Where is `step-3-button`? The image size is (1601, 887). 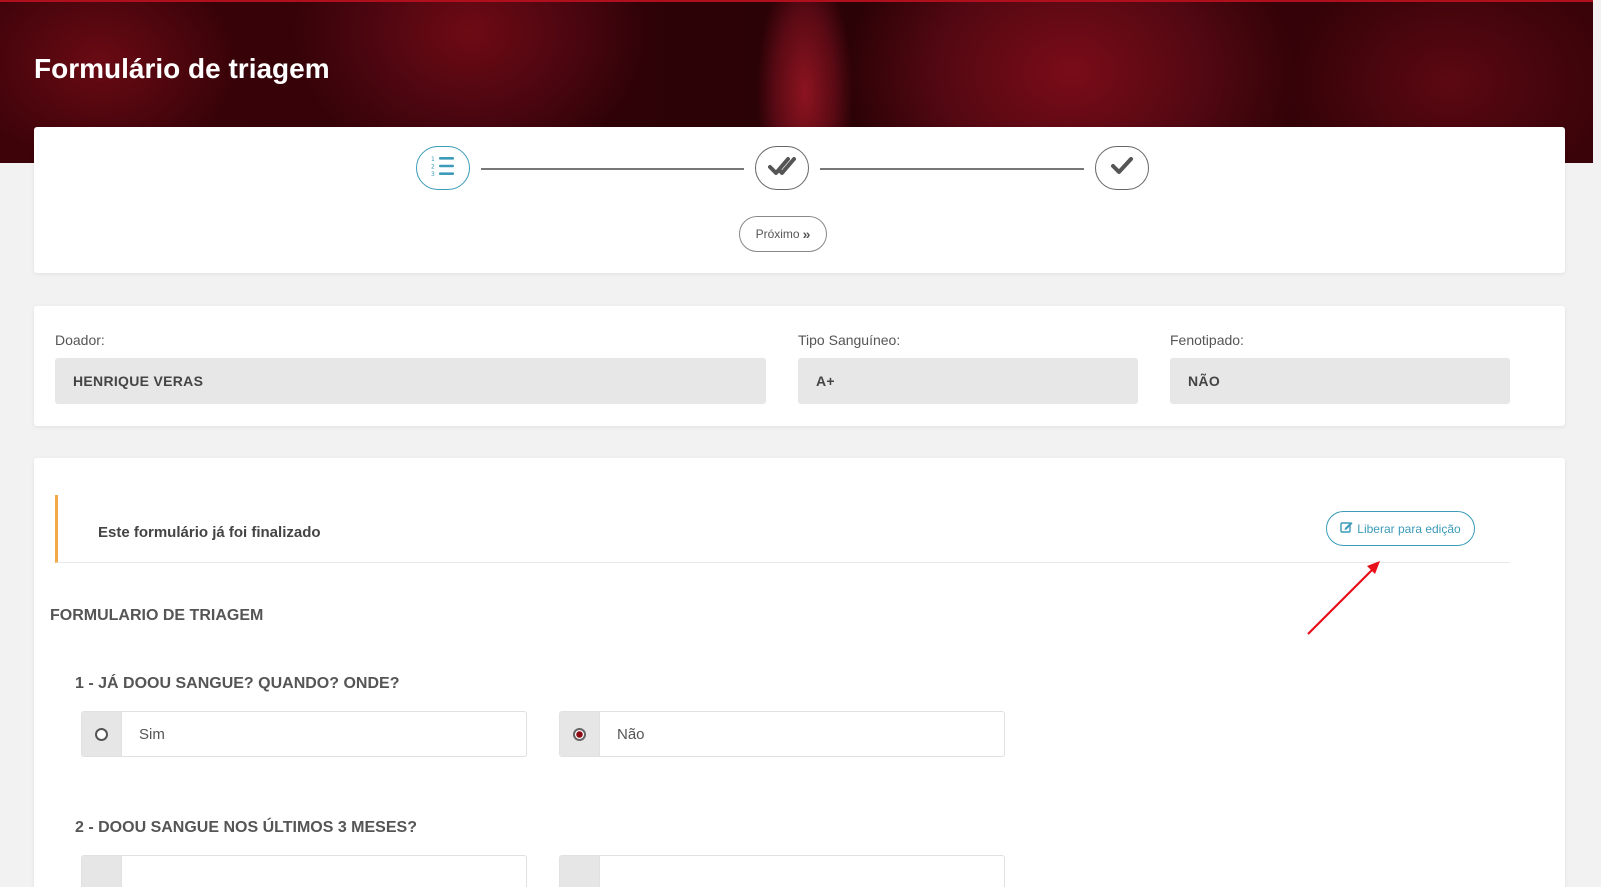 step-3-button is located at coordinates (1122, 168).